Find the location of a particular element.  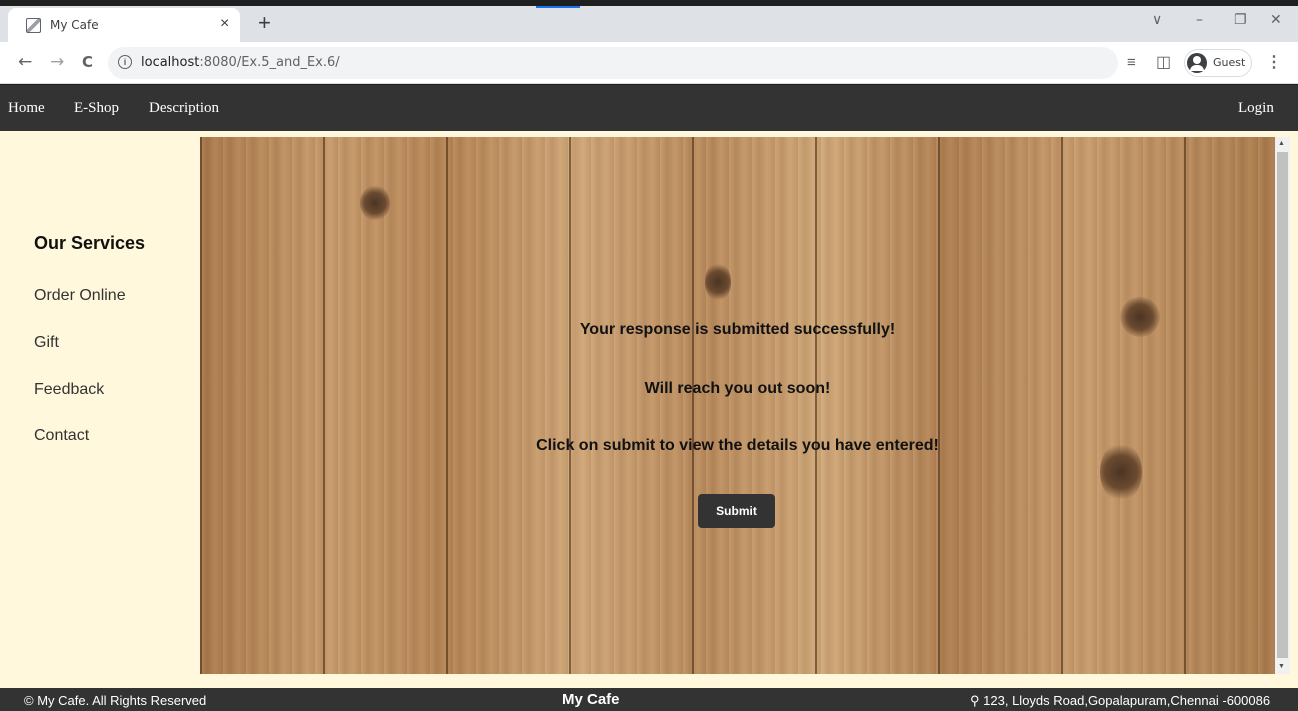

kebab-menu-icon: ⋮ is located at coordinates (1274, 62).